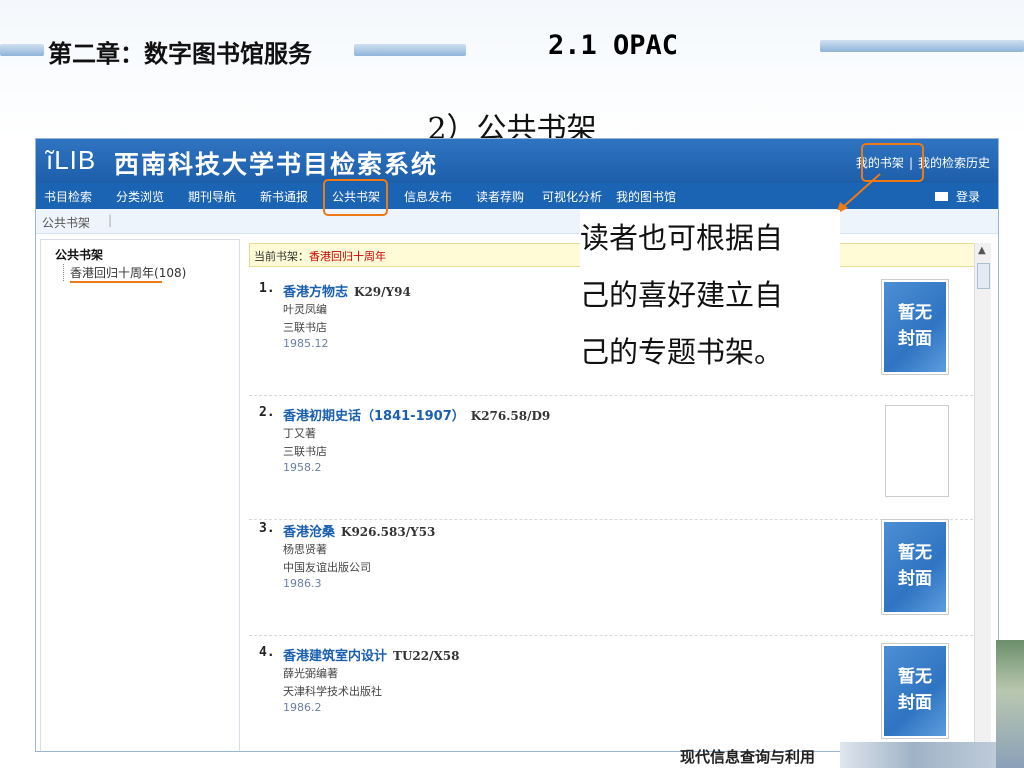 The image size is (1024, 768). I want to click on callout-line-3: 己的专题书架。, so click(682, 352).